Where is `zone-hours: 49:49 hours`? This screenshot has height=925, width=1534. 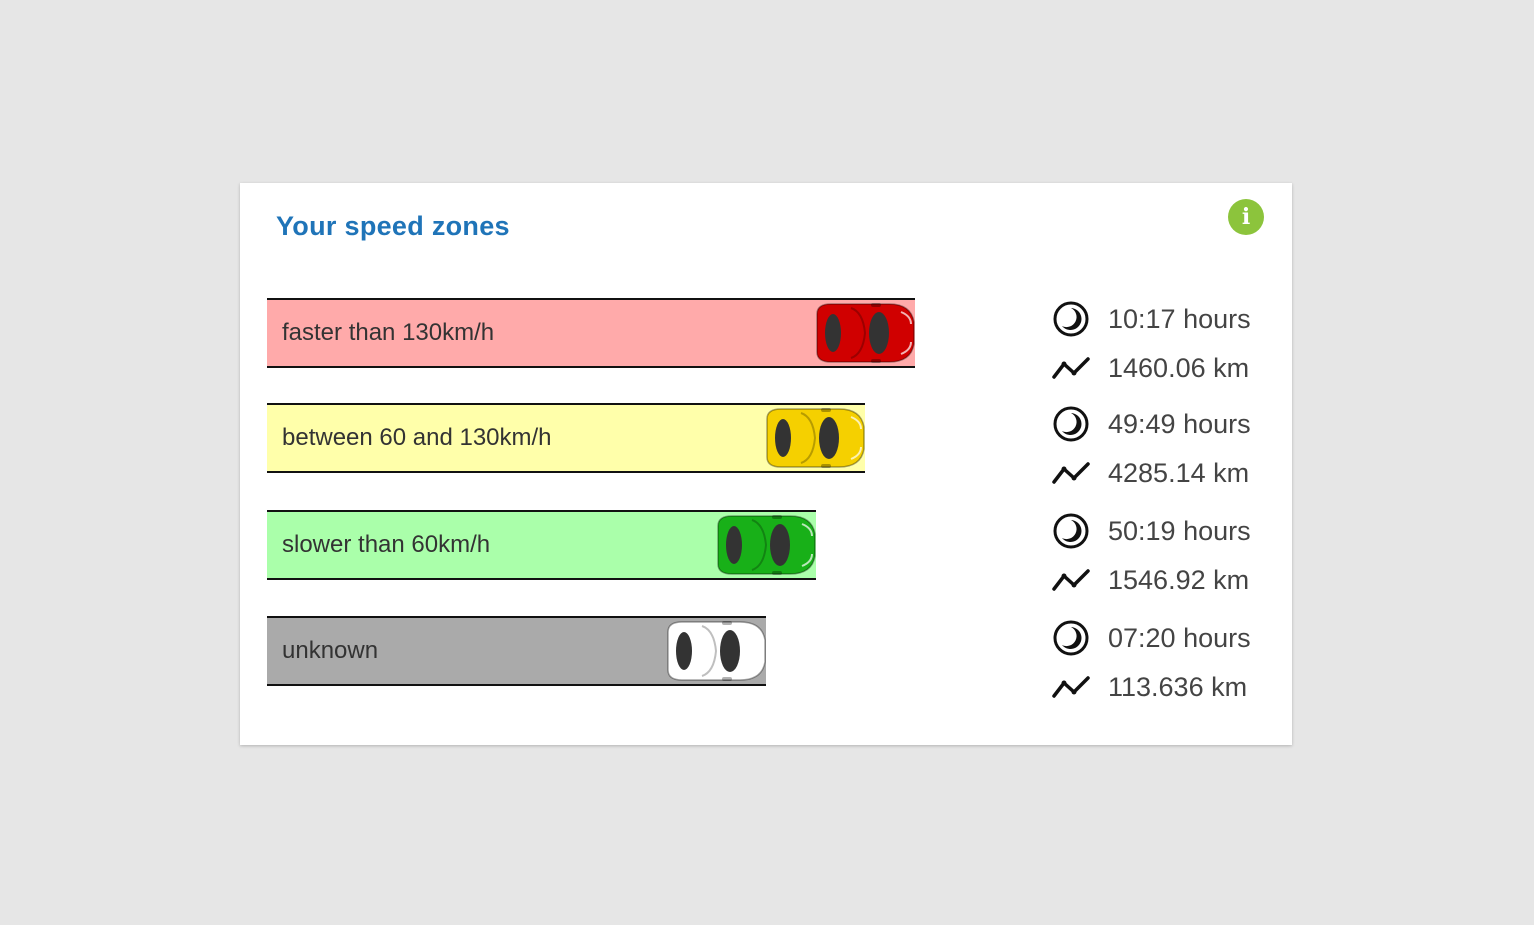
zone-hours: 49:49 hours is located at coordinates (1151, 424).